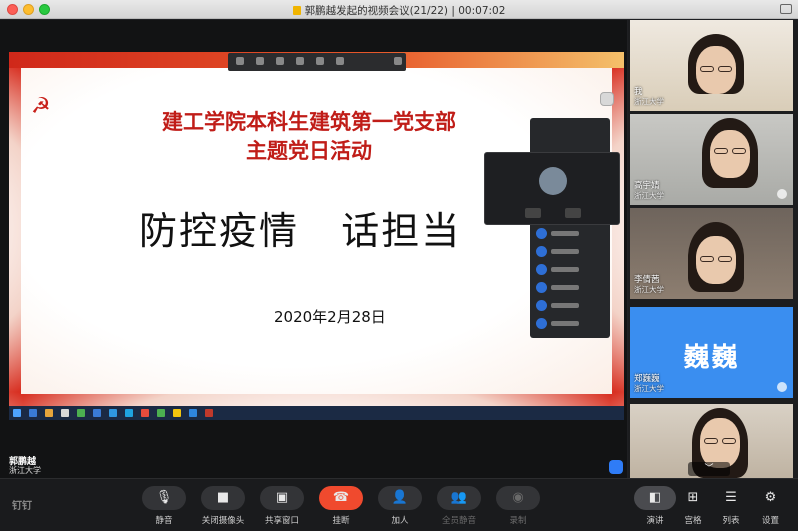  Describe the element at coordinates (553, 181) in the screenshot. I see `avatar` at that location.